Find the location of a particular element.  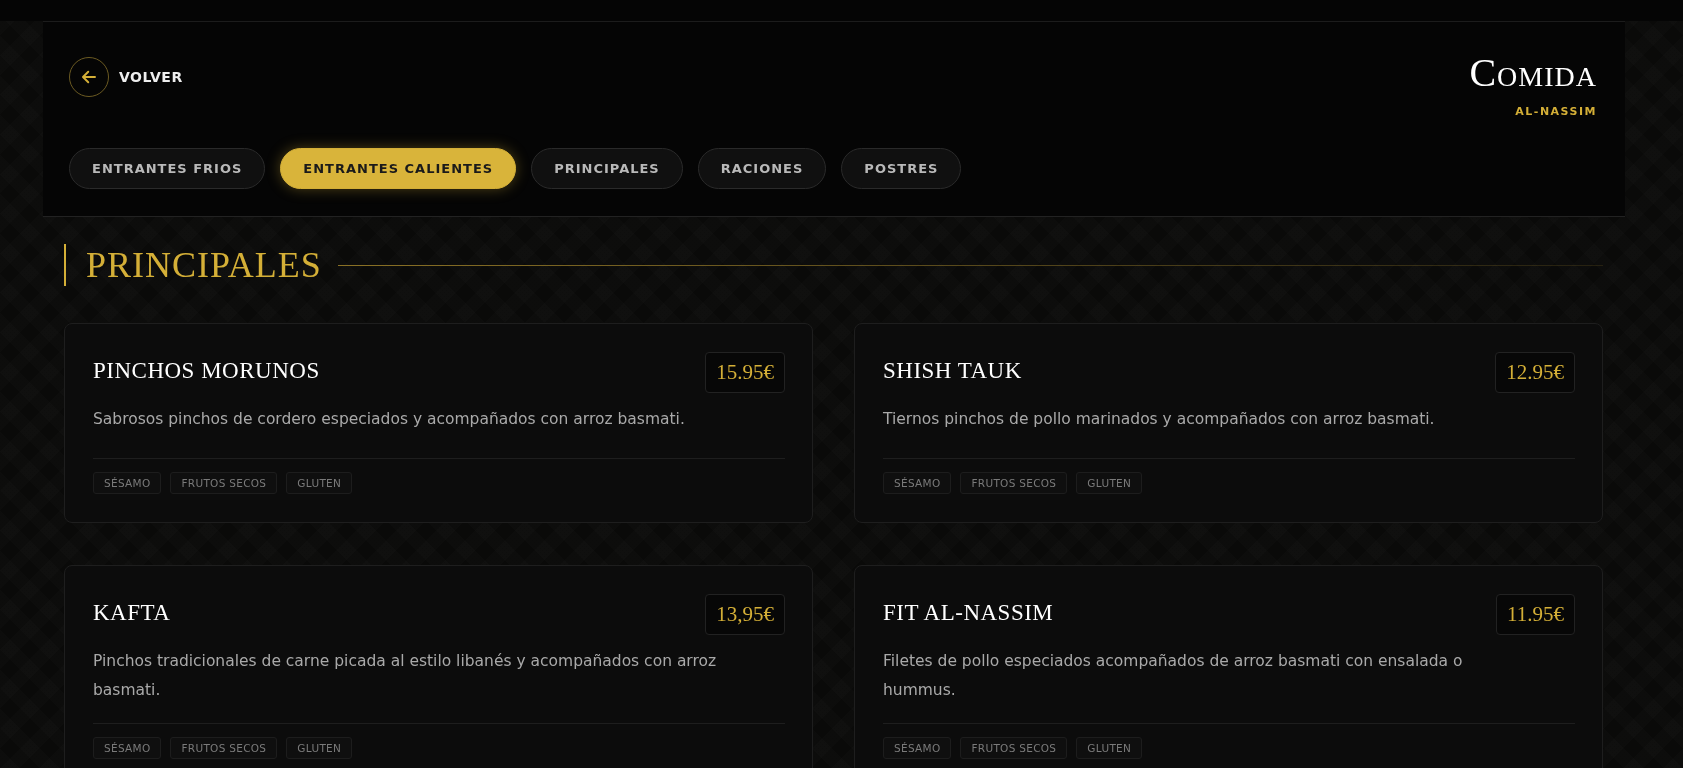

dish-description: Sabrosos pinchos de cordero especiados y acompañados con arroz basmati. is located at coordinates (389, 419).